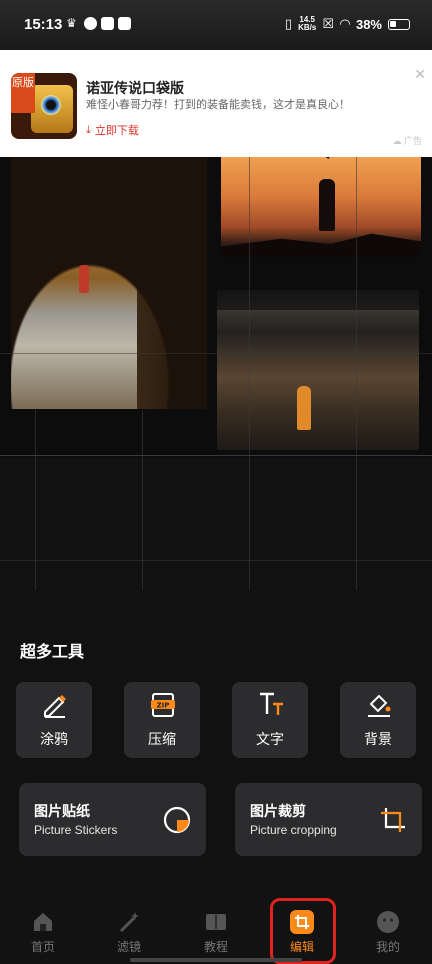 This screenshot has width=432, height=964. I want to click on arch-shape, so click(109, 283).